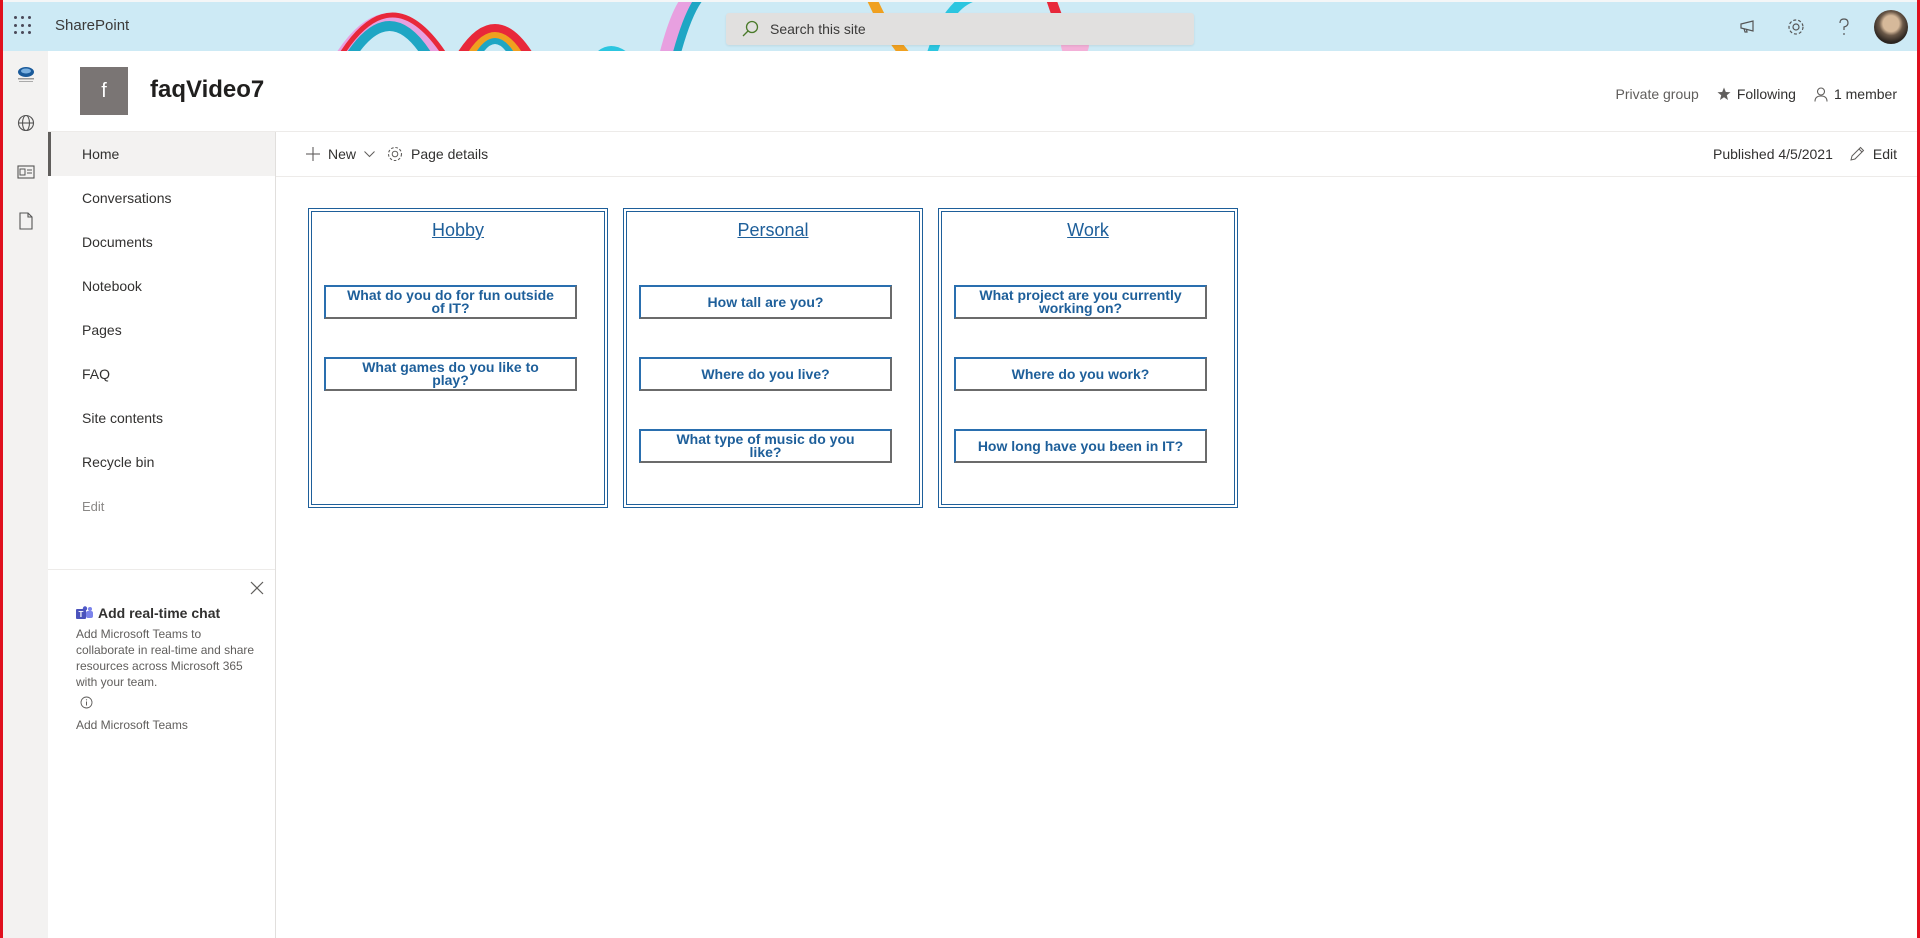  What do you see at coordinates (1844, 27) in the screenshot?
I see `help-icon` at bounding box center [1844, 27].